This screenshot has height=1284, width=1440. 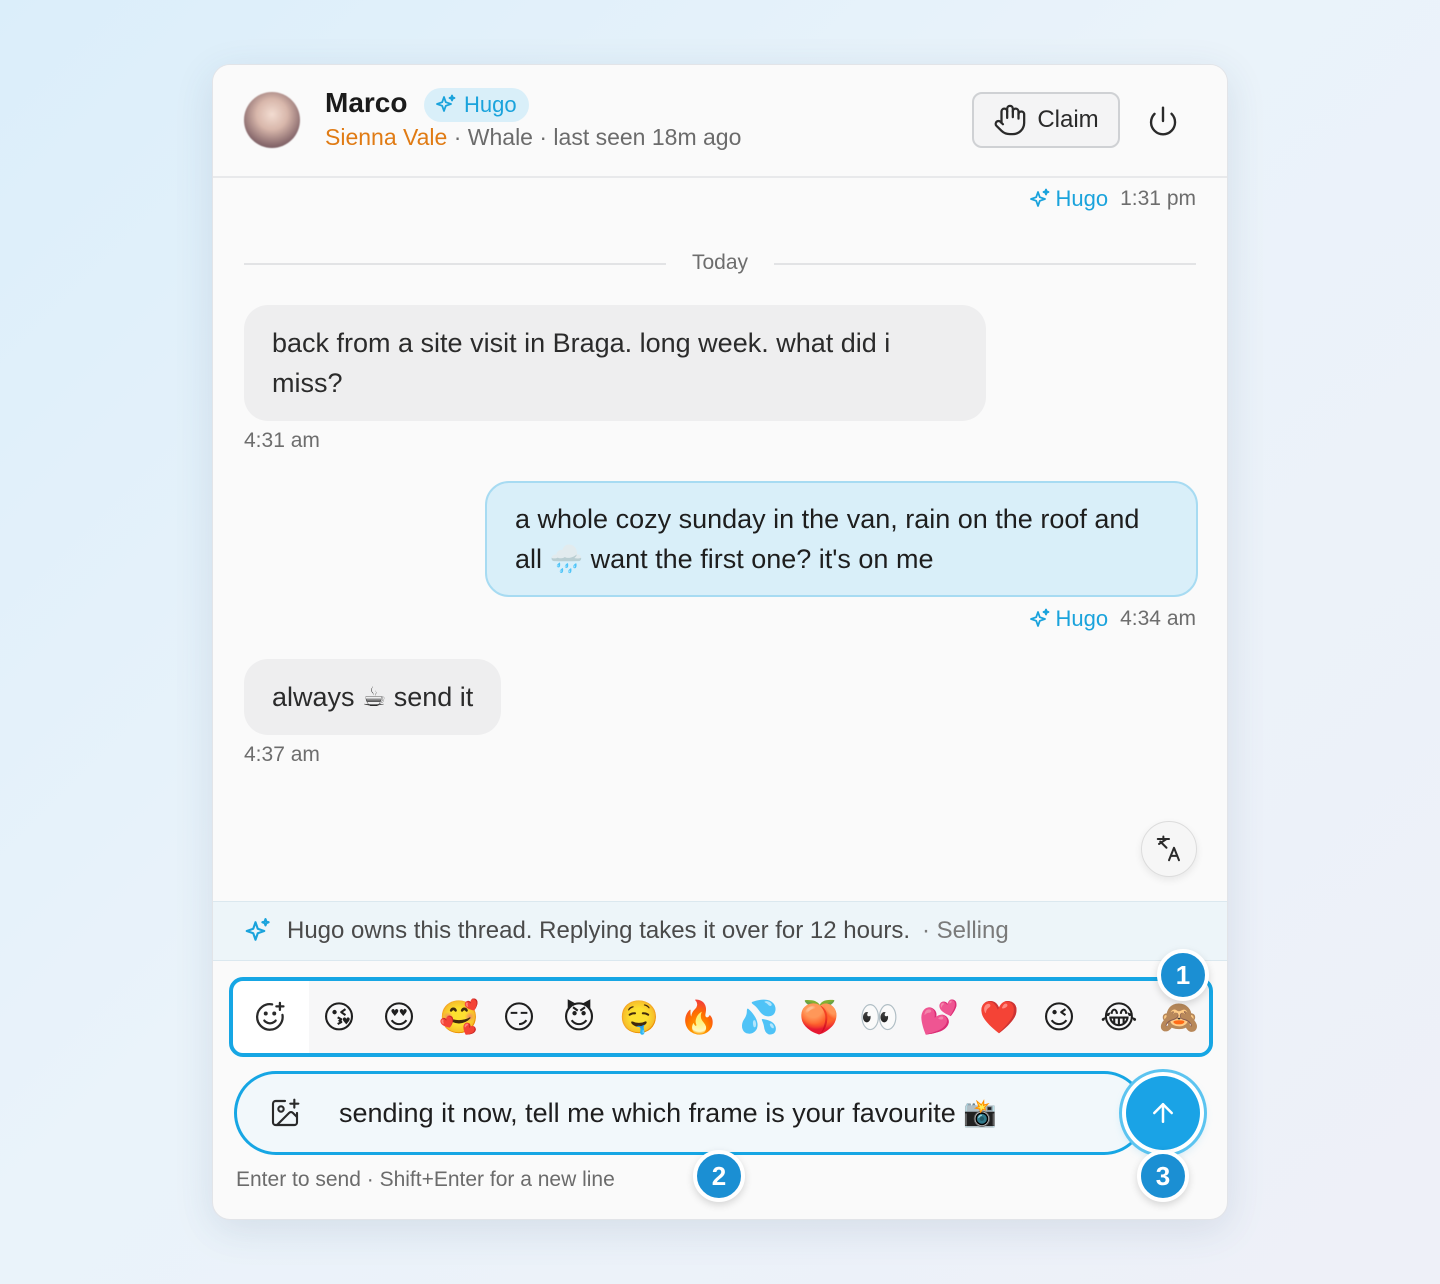 What do you see at coordinates (459, 1017) in the screenshot?
I see `emoji-option: 🥰` at bounding box center [459, 1017].